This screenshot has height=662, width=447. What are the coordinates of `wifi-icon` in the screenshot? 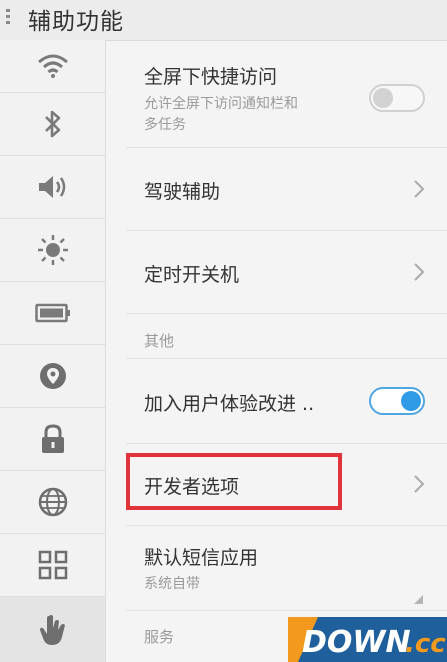 It's located at (52, 66).